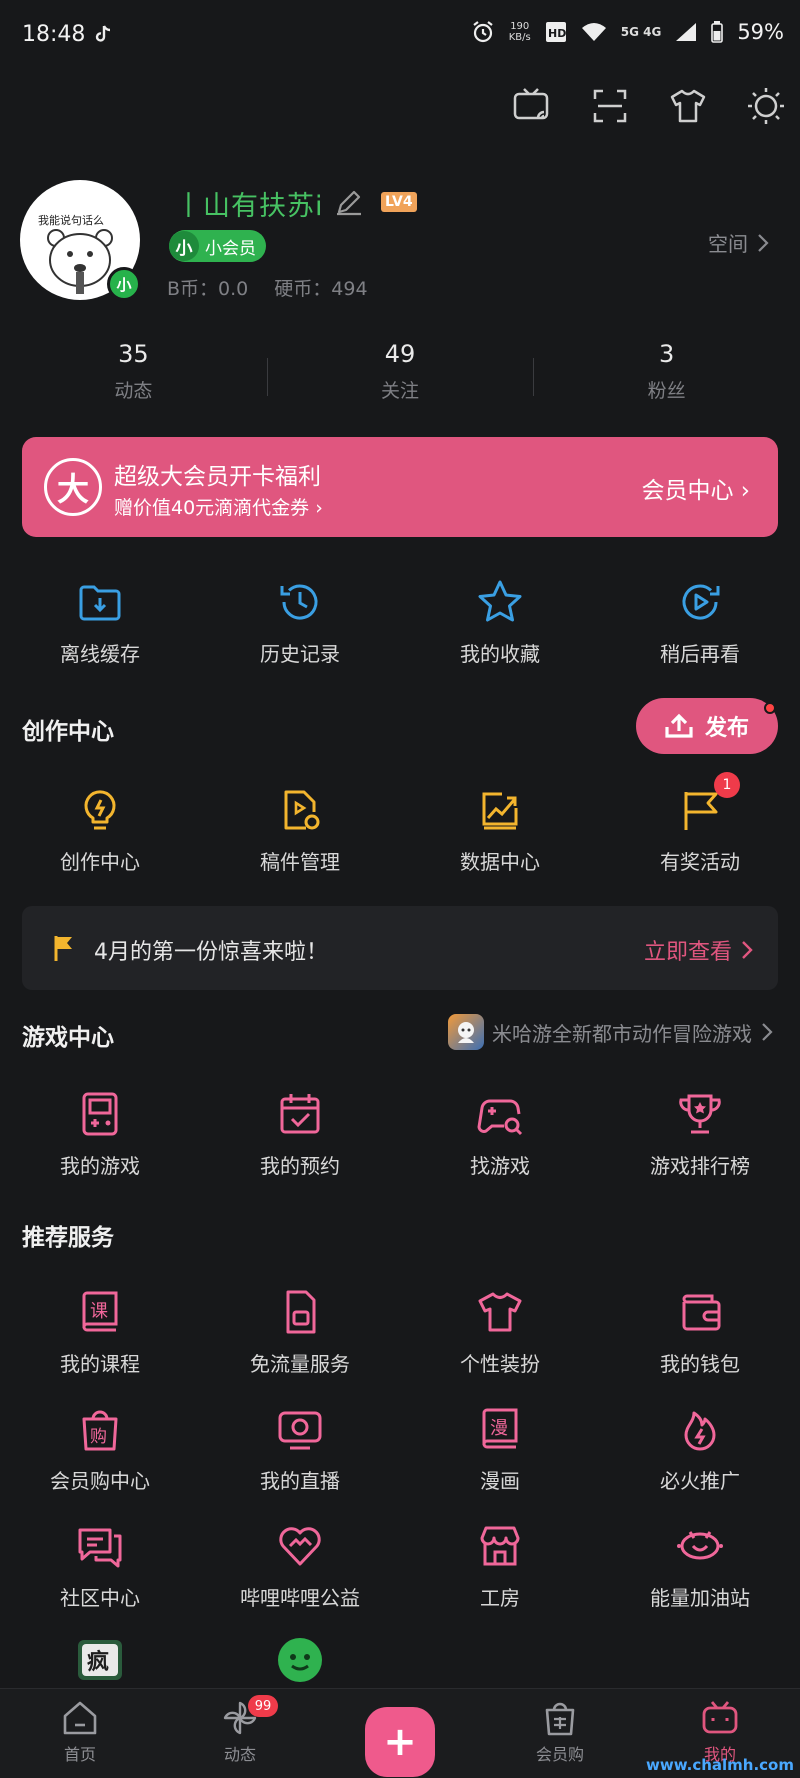 The height and width of the screenshot is (1778, 800). Describe the element at coordinates (80, 1718) in the screenshot. I see `home-icon` at that location.